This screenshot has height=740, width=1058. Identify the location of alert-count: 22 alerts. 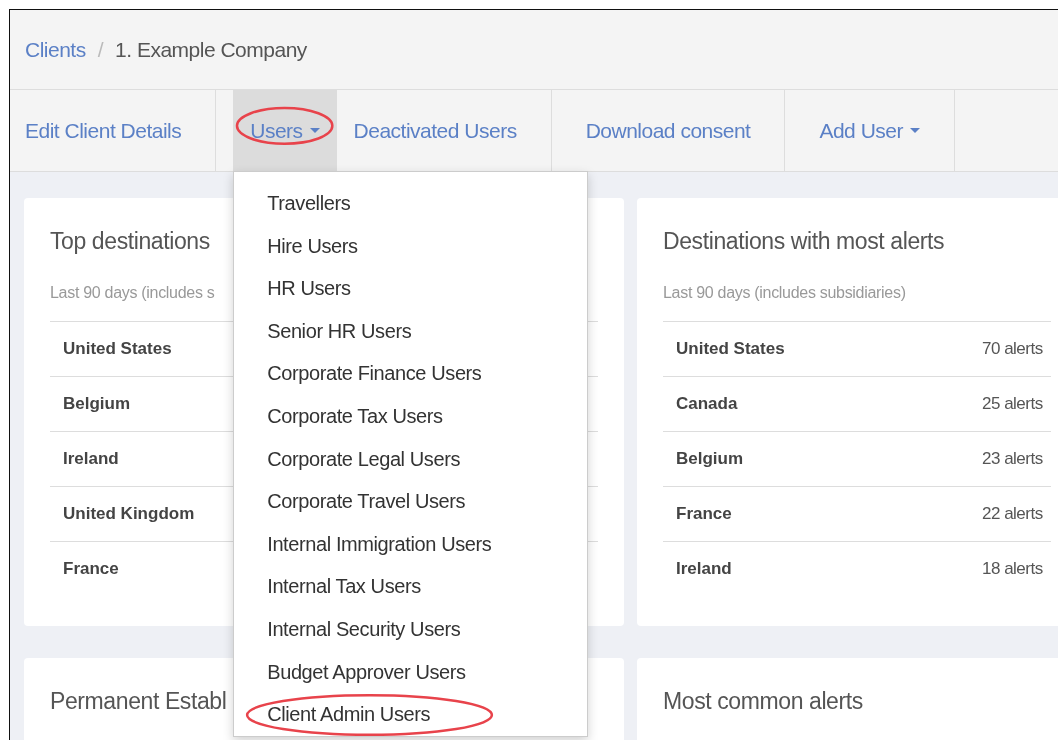
(1012, 513).